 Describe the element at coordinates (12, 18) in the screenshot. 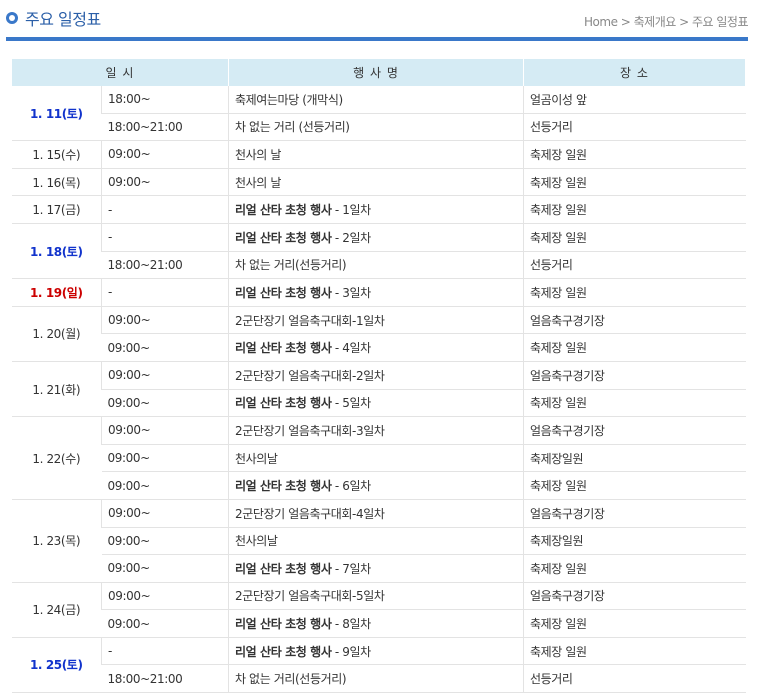

I see `circle-bullet-icon` at that location.